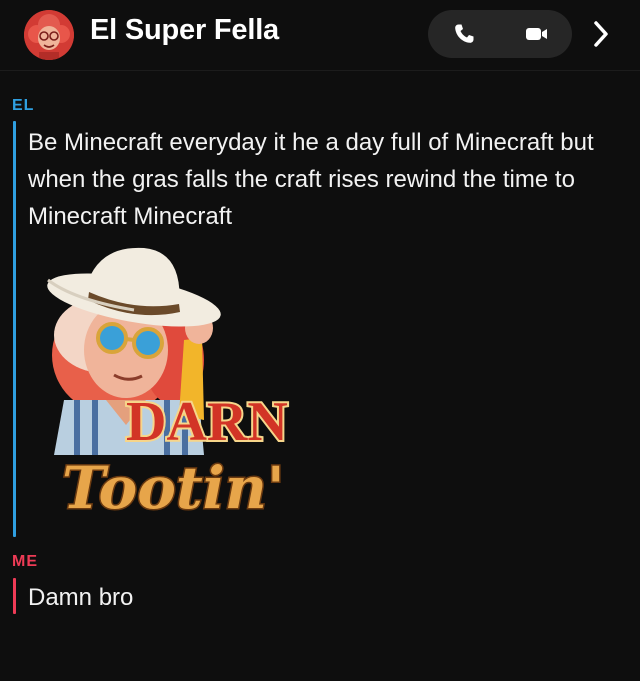 The width and height of the screenshot is (640, 681). What do you see at coordinates (81, 597) in the screenshot?
I see `message-text: Damn bro` at bounding box center [81, 597].